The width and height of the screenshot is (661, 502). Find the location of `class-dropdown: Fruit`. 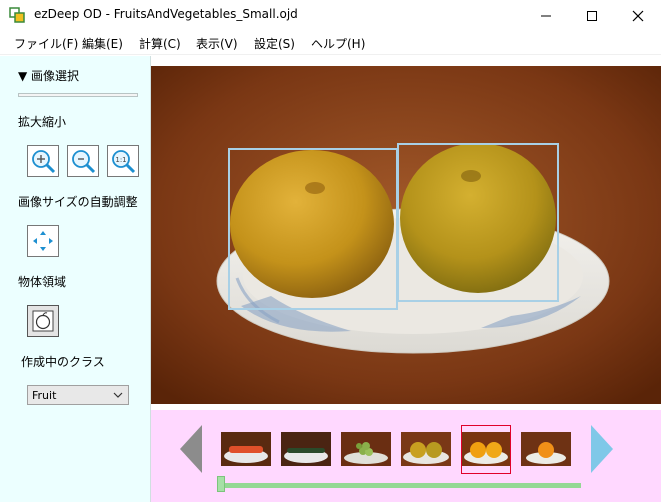

class-dropdown: Fruit is located at coordinates (78, 395).